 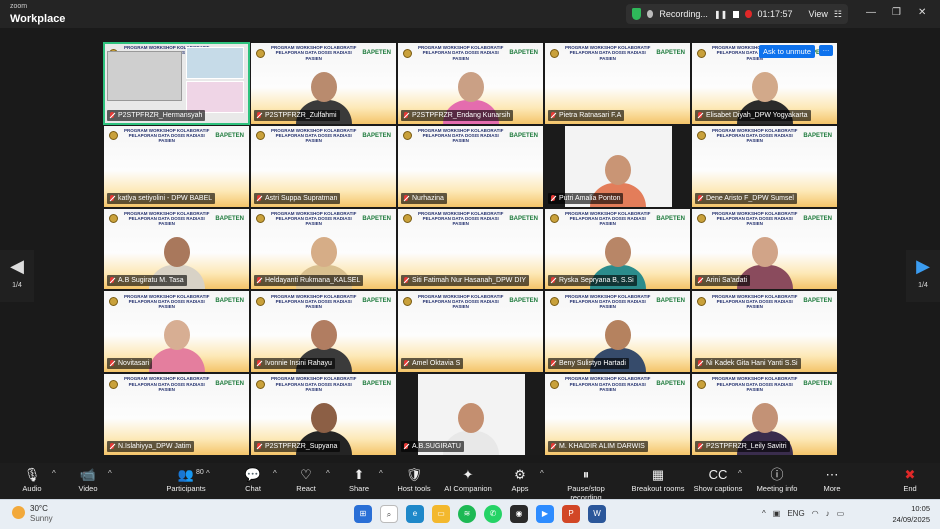 I want to click on end-button: ✖ End, so click(x=910, y=479).